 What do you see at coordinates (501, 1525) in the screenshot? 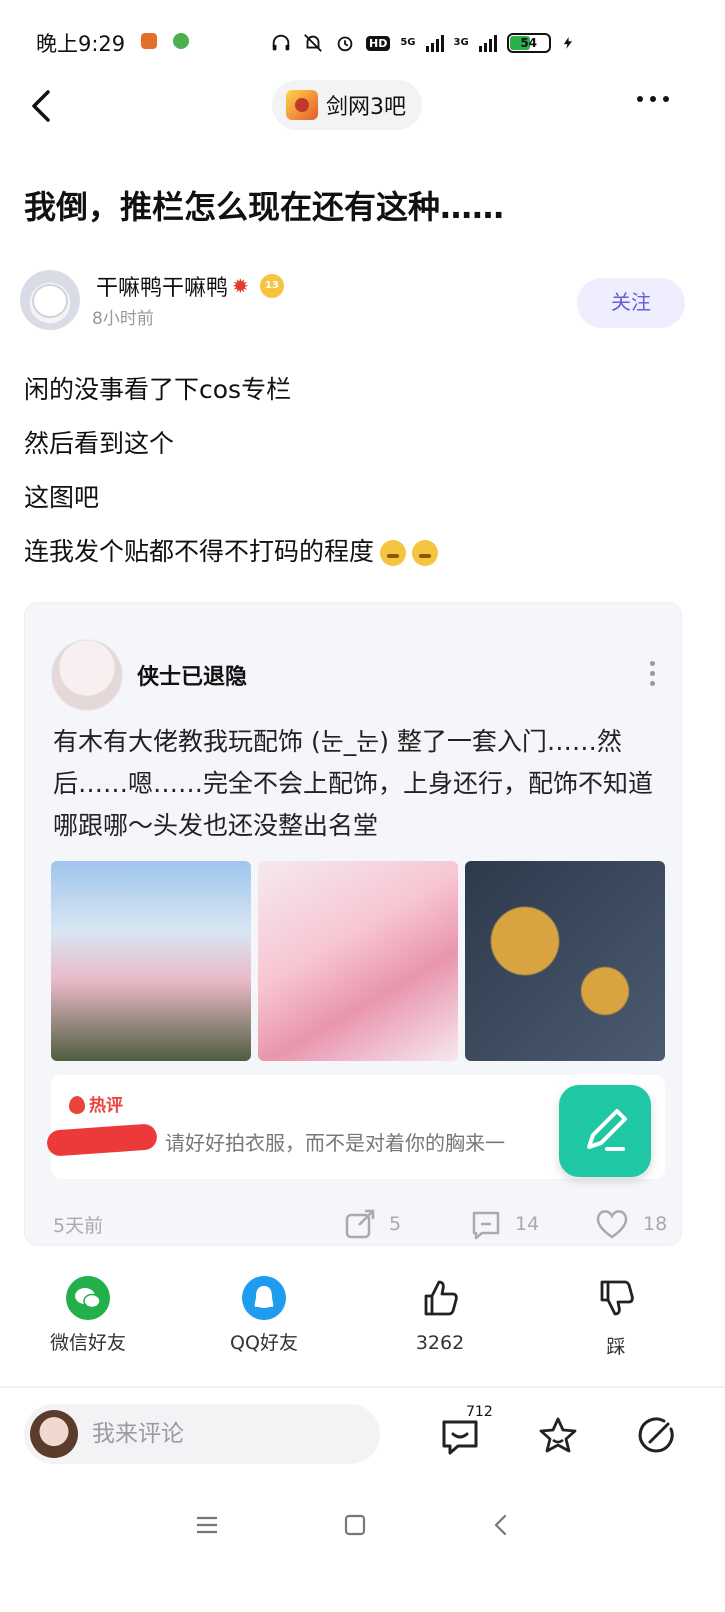
I see `system-back-icon` at bounding box center [501, 1525].